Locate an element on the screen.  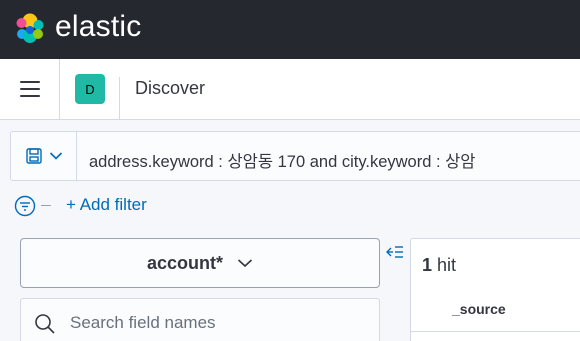
filter-separator is located at coordinates (46, 205).